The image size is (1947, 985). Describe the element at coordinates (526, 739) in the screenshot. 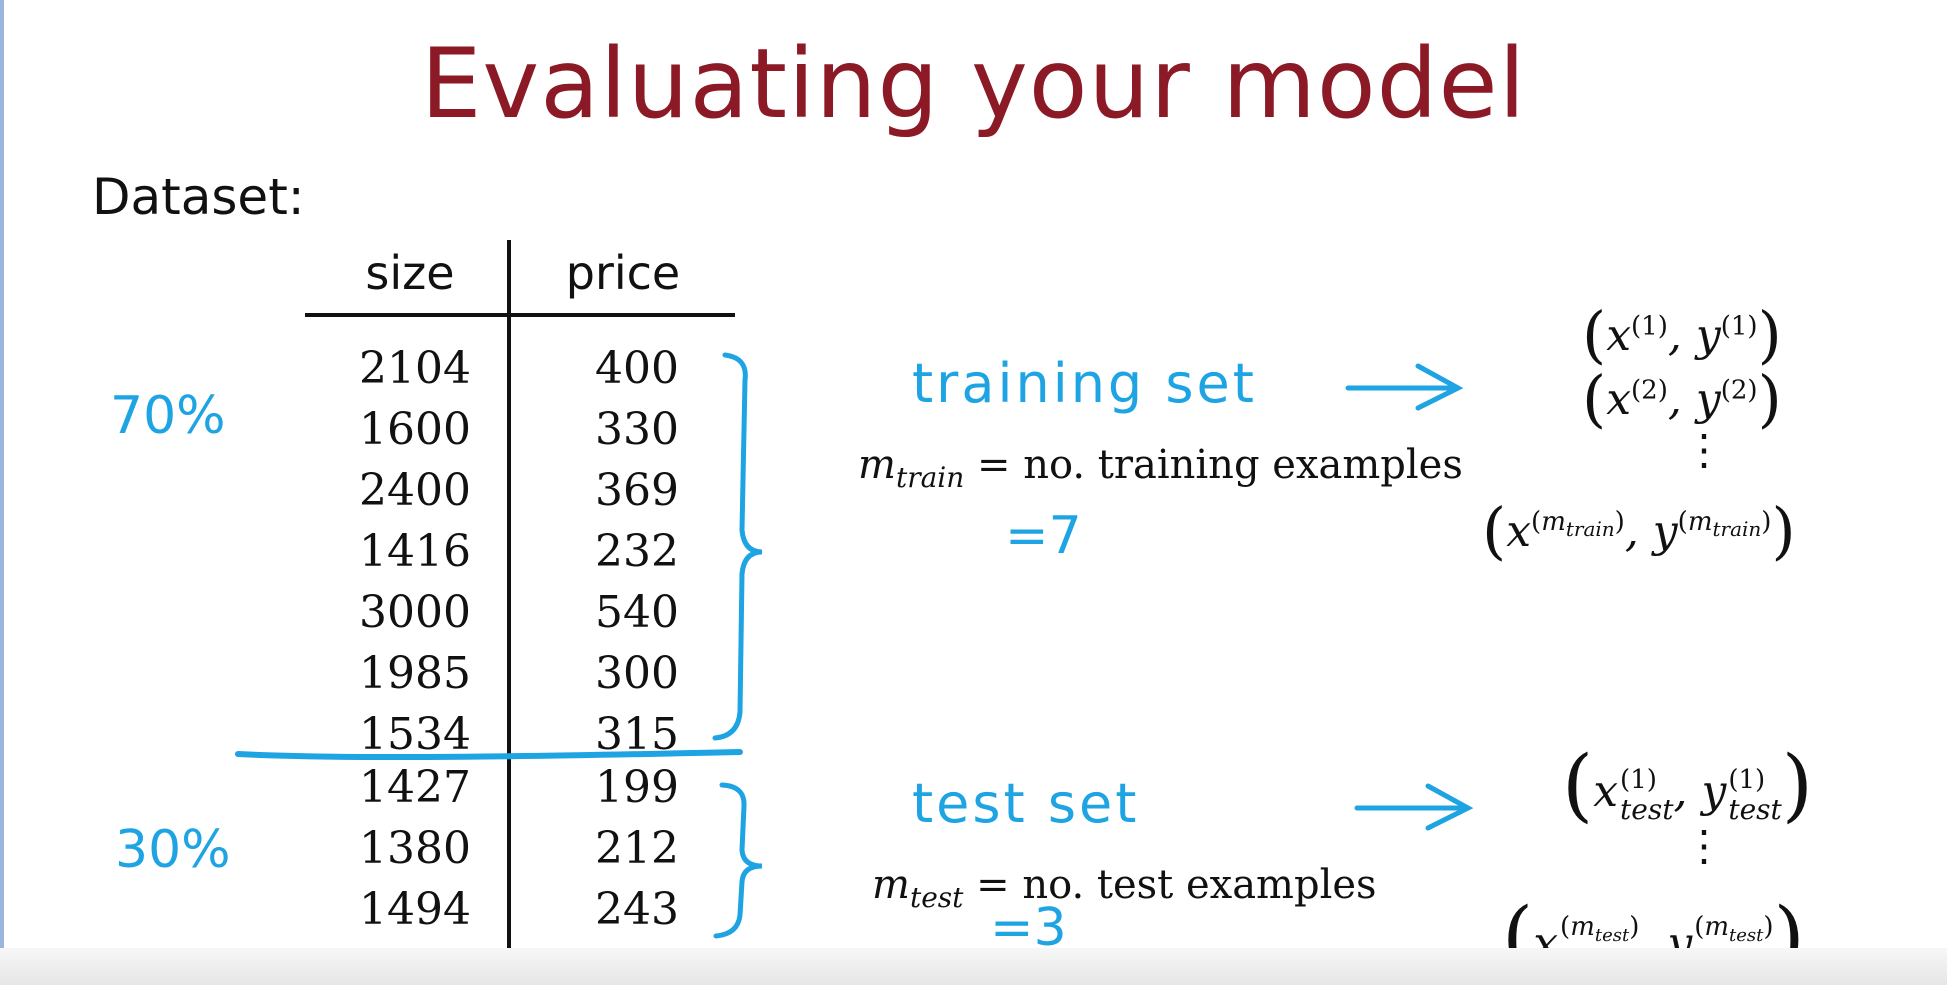

I see `table-row: 1534 315` at that location.